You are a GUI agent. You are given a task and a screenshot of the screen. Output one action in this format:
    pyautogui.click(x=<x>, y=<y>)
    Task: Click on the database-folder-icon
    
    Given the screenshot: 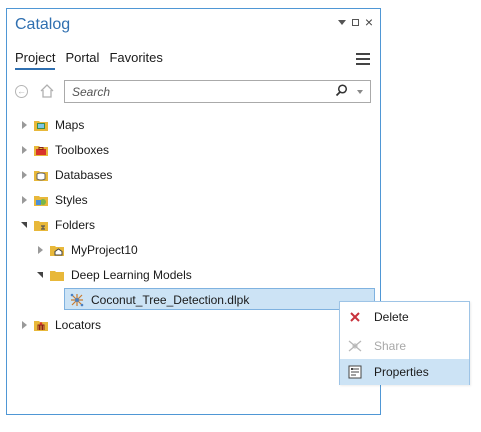 What is the action you would take?
    pyautogui.click(x=41, y=175)
    